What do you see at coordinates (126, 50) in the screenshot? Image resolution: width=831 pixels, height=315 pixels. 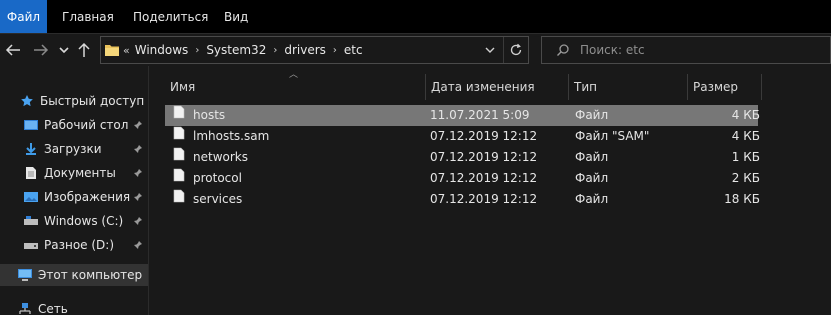 I see `overflow-chevron-icon: «` at bounding box center [126, 50].